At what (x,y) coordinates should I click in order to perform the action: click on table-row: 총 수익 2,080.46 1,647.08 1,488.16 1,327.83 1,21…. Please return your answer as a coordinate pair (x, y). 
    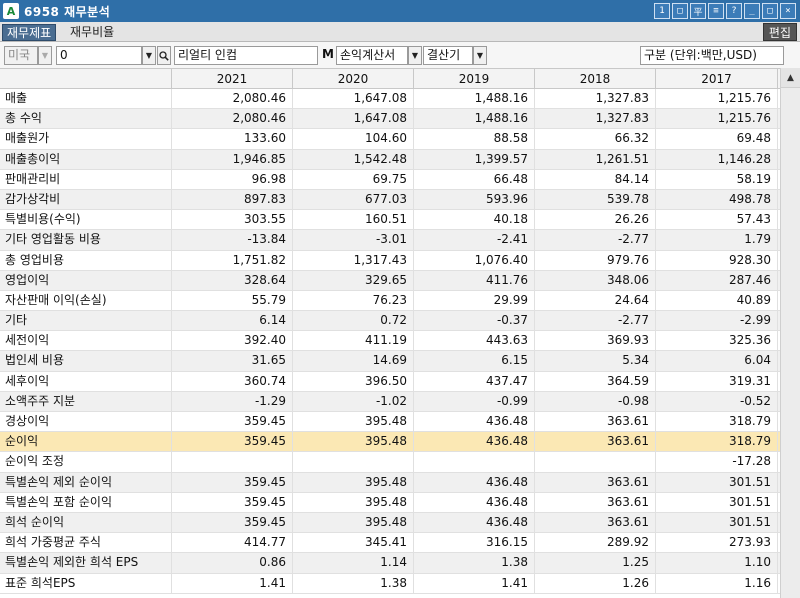
    Looking at the image, I should click on (390, 119).